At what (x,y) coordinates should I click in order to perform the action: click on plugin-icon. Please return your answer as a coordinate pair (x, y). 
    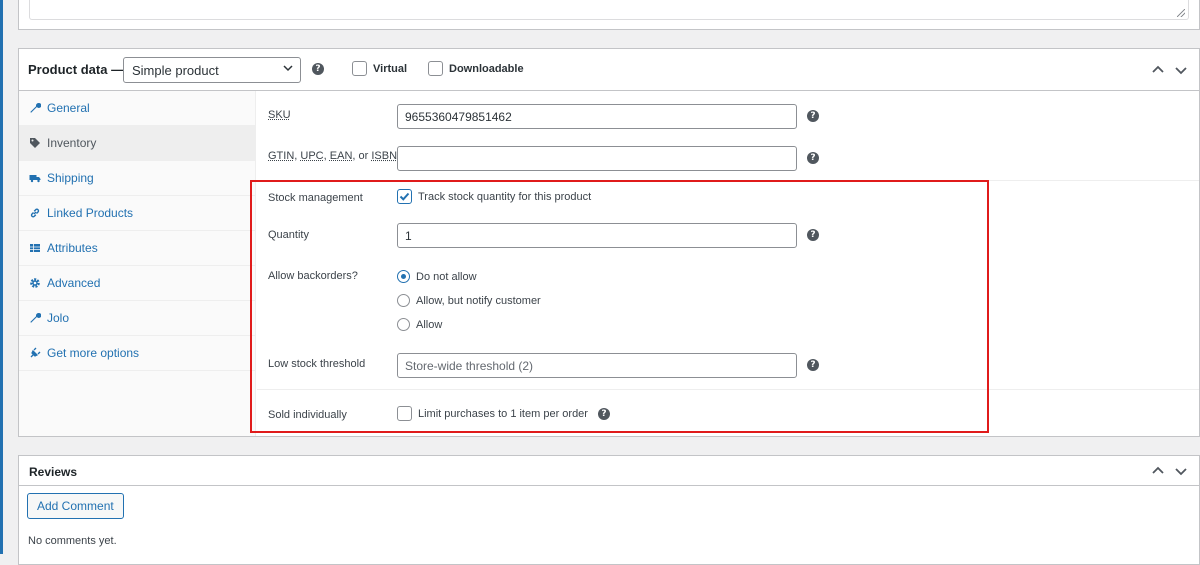
    Looking at the image, I should click on (35, 353).